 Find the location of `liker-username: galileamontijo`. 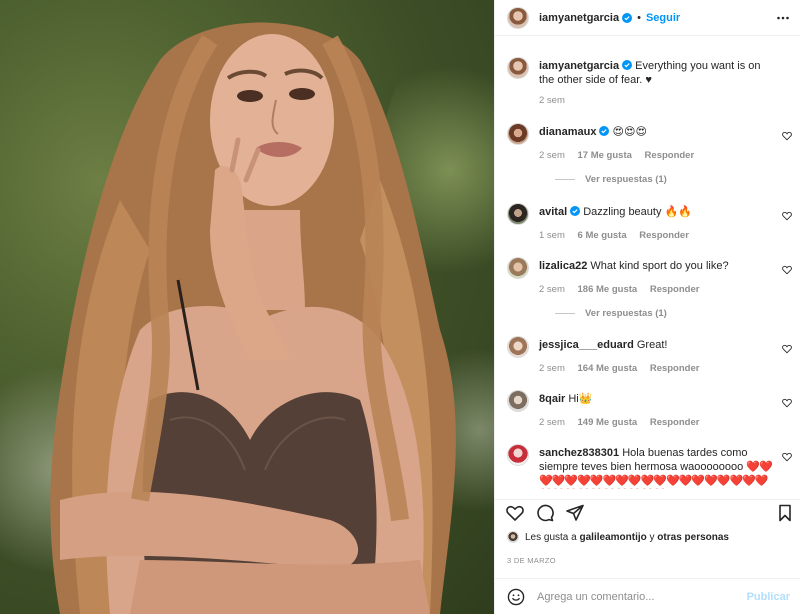

liker-username: galileamontijo is located at coordinates (613, 537).